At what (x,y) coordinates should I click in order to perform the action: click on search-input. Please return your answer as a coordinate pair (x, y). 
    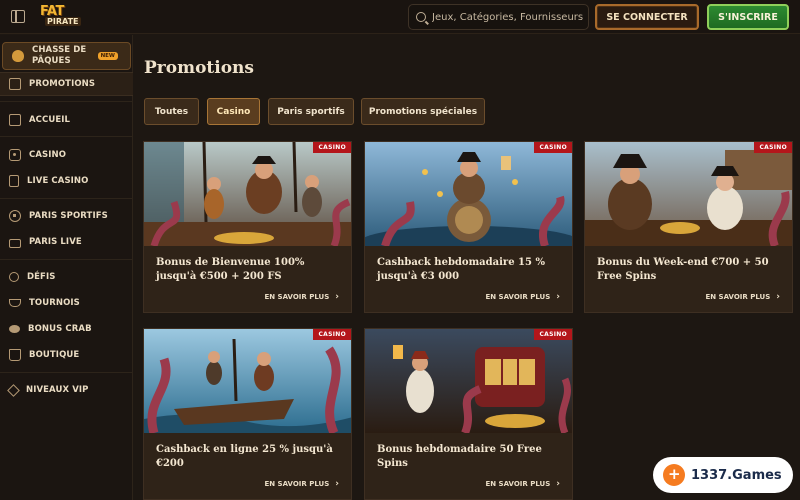
    Looking at the image, I should click on (510, 17).